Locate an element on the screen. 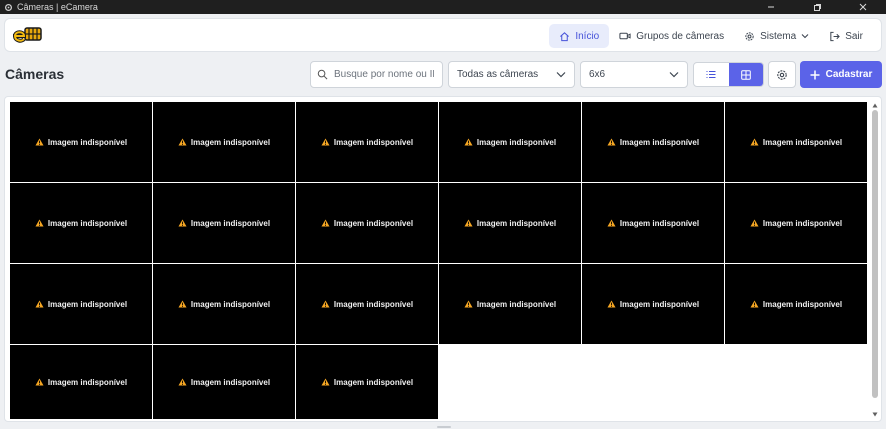  top-navbar: Início Grupos de câmeras Sistema Sair is located at coordinates (443, 35).